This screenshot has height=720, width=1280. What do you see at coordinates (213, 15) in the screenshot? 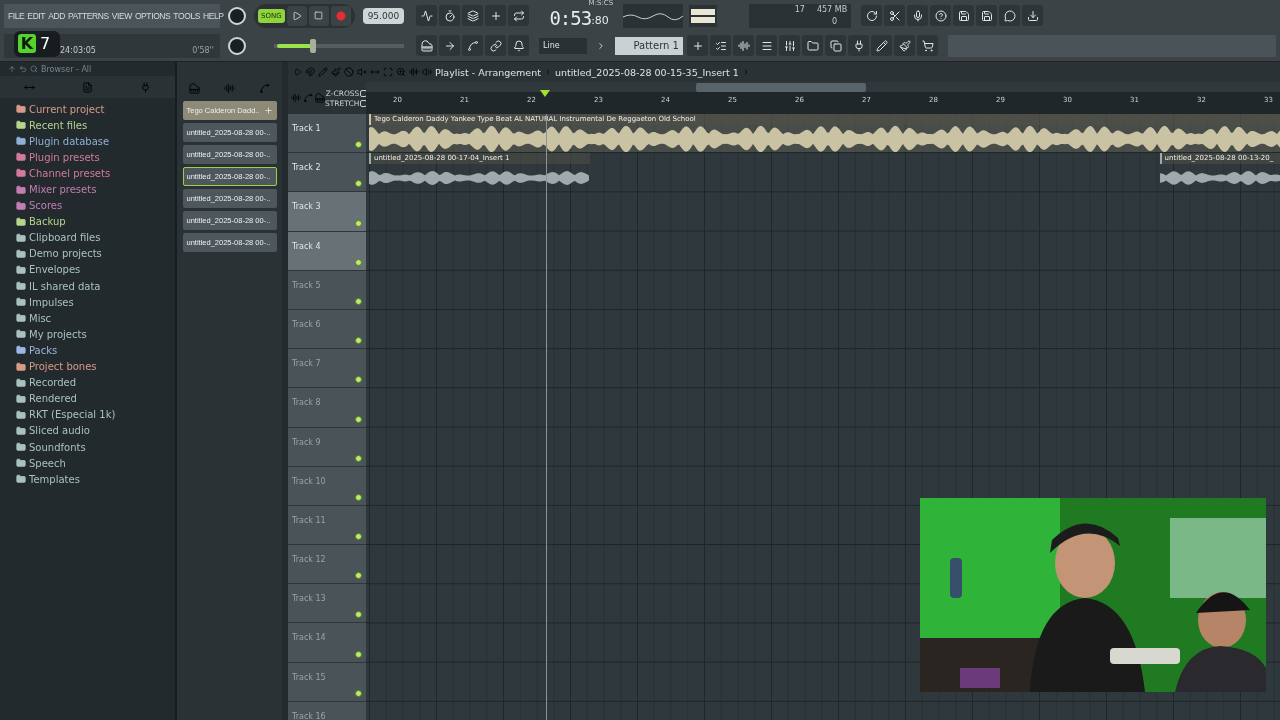
I see `menu-item: HELP` at bounding box center [213, 15].